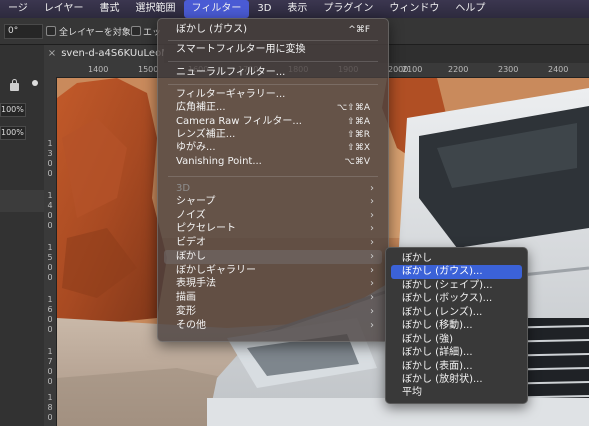 The image size is (589, 426). I want to click on ruler-tick: 2200, so click(458, 69).